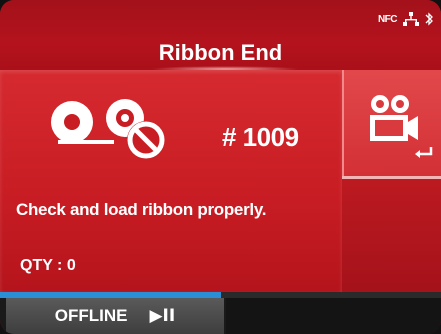  I want to click on enter-arrow-icon, so click(424, 152).